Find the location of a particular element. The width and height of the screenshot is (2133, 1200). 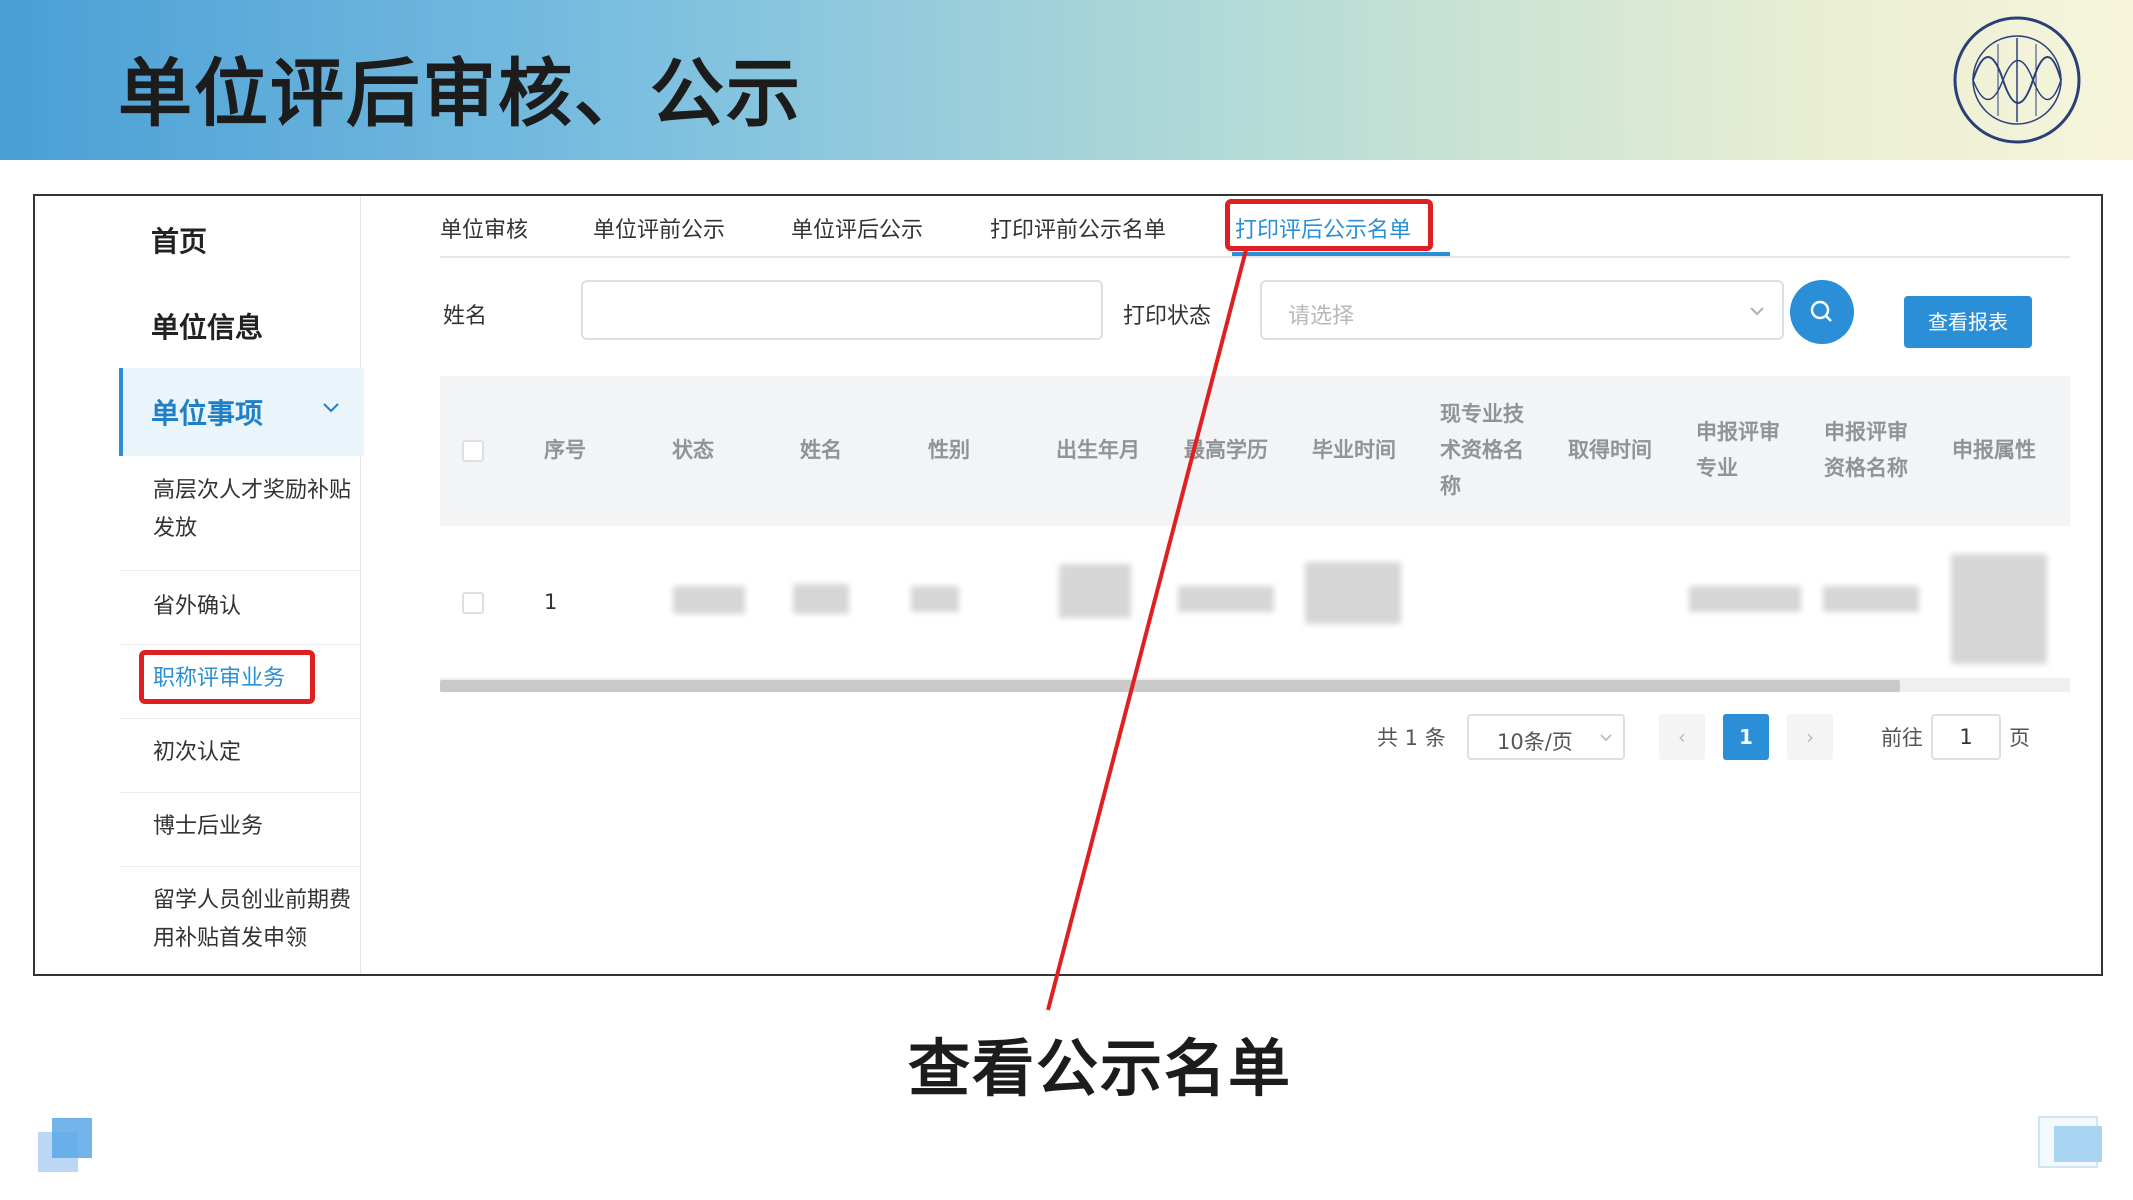

redacted-graduation-time is located at coordinates (1353, 593).